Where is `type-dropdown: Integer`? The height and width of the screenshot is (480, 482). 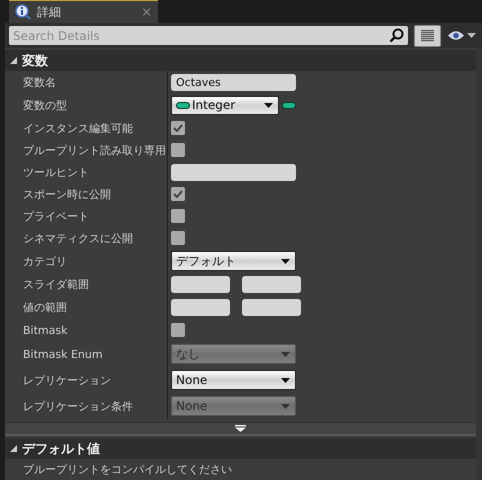
type-dropdown: Integer is located at coordinates (225, 105).